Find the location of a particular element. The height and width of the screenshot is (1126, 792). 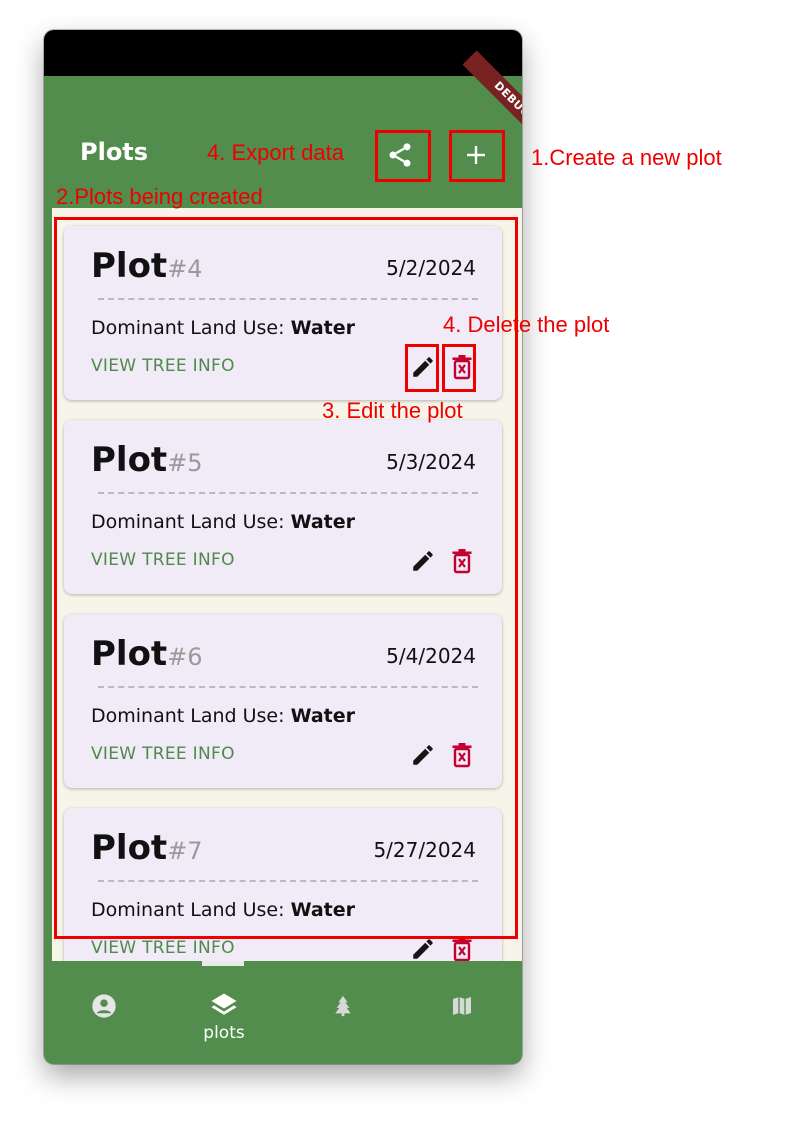

nav-item-account is located at coordinates (104, 1006).